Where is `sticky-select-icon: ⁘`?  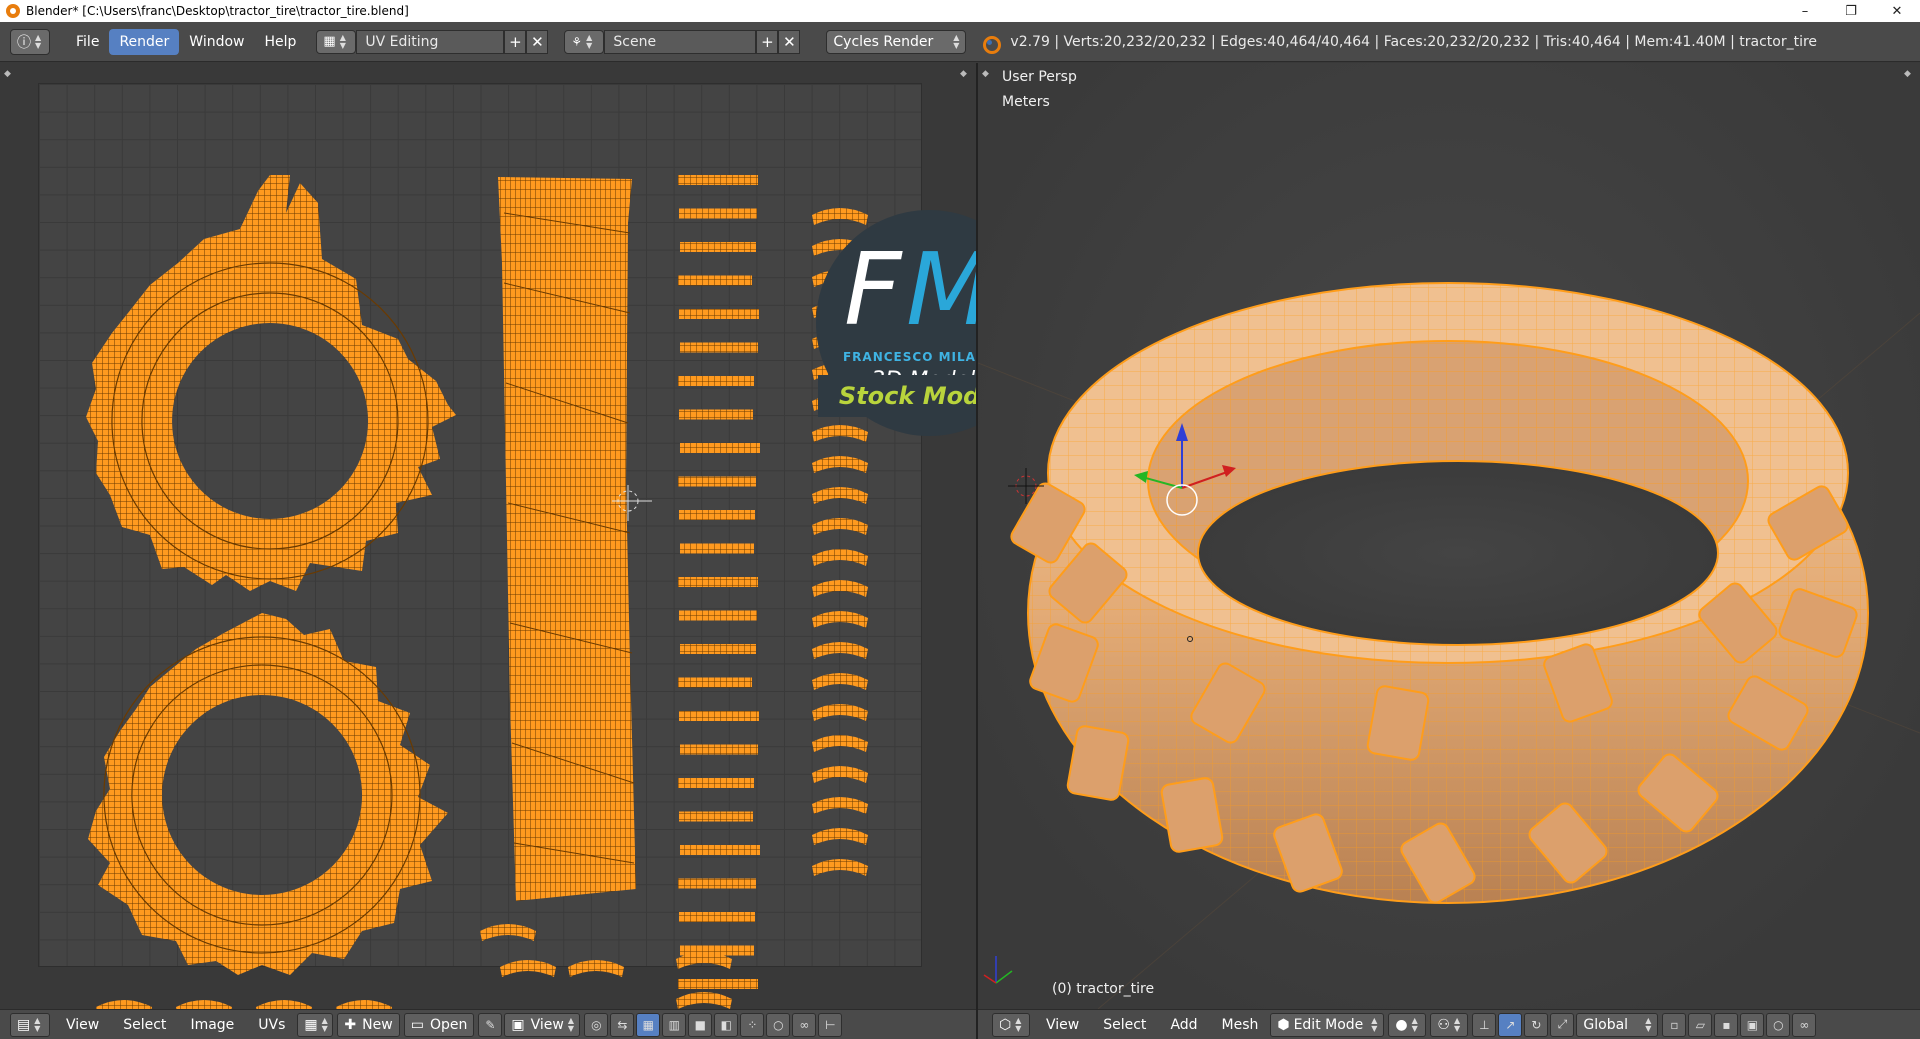
sticky-select-icon: ⁘ is located at coordinates (752, 1024).